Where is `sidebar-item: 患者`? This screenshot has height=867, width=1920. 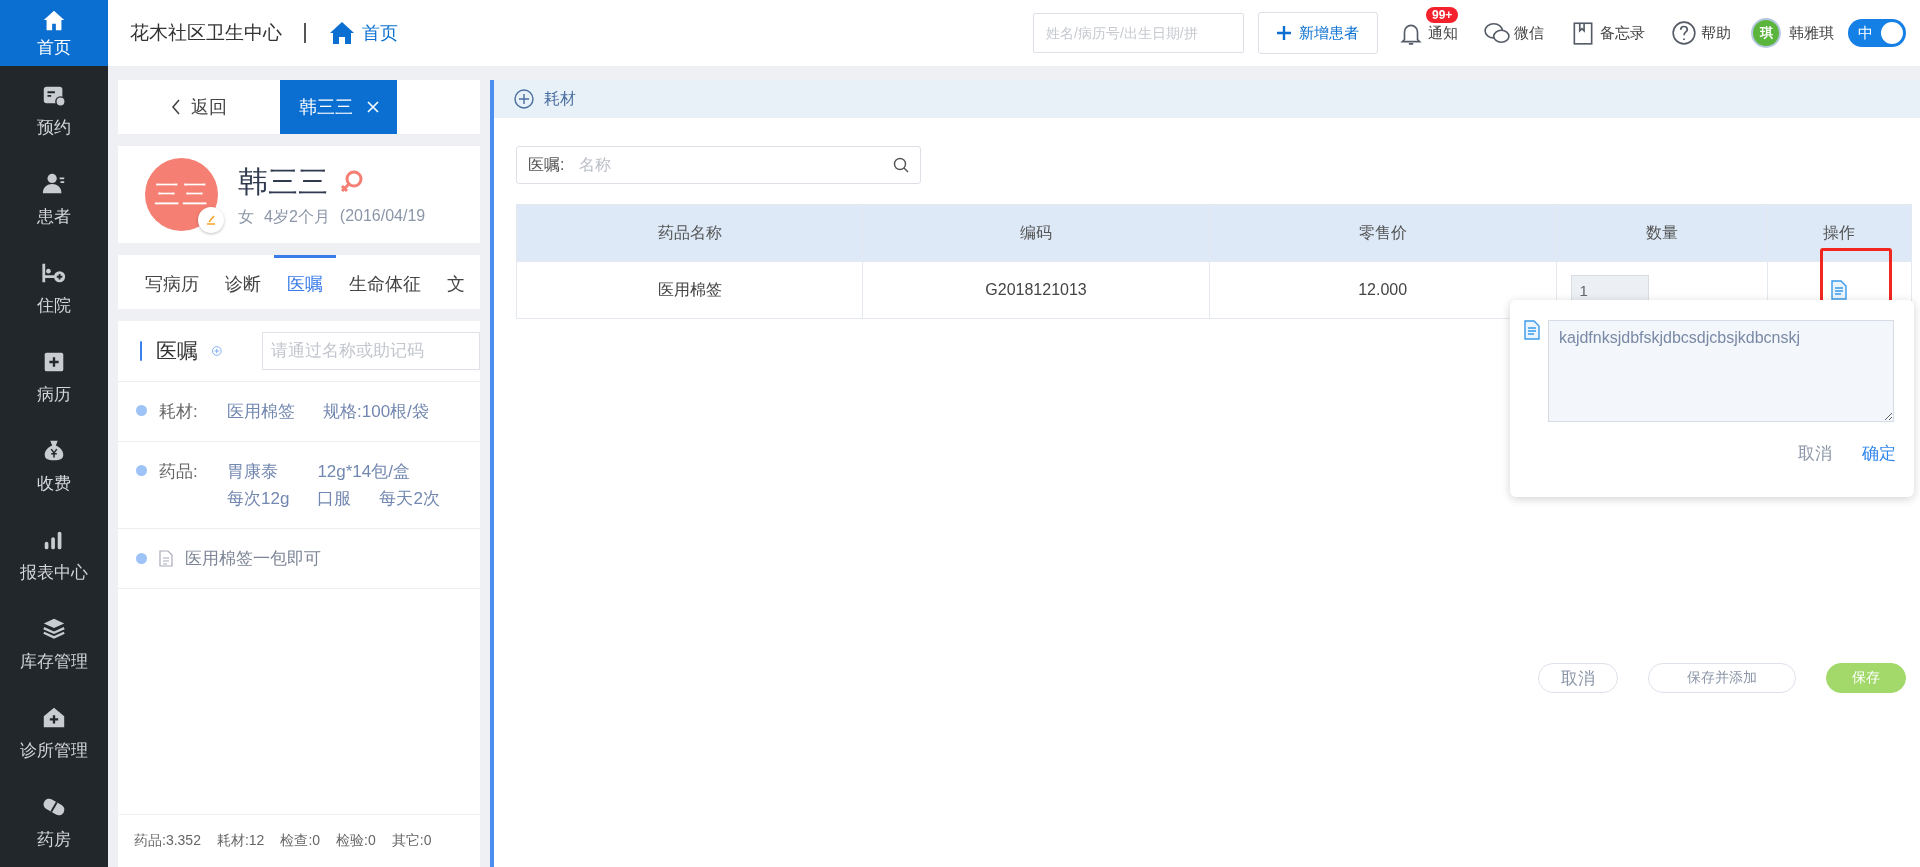
sidebar-item: 患者 is located at coordinates (54, 199).